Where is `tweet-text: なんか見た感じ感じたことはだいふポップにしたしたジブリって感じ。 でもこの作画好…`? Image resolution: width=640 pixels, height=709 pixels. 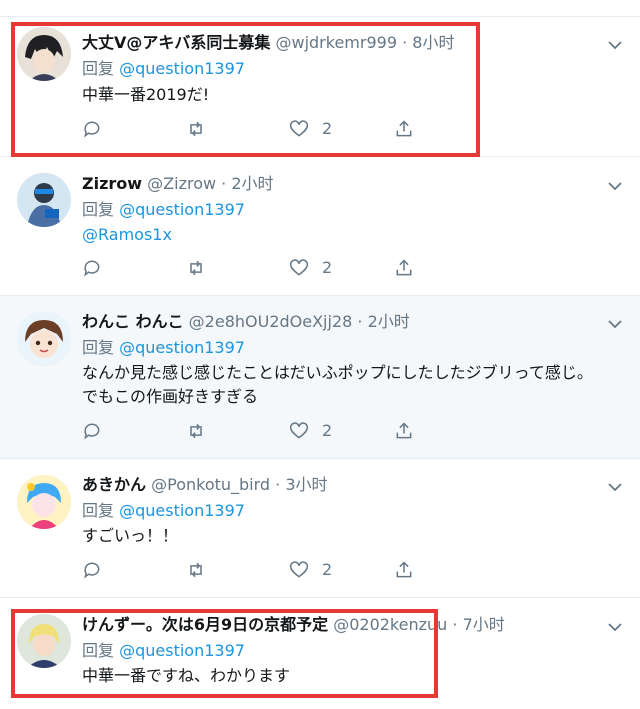 tweet-text: なんか見た感じ感じたことはだいふポップにしたしたジブリって感じ。 でもこの作画好… is located at coordinates (354, 385).